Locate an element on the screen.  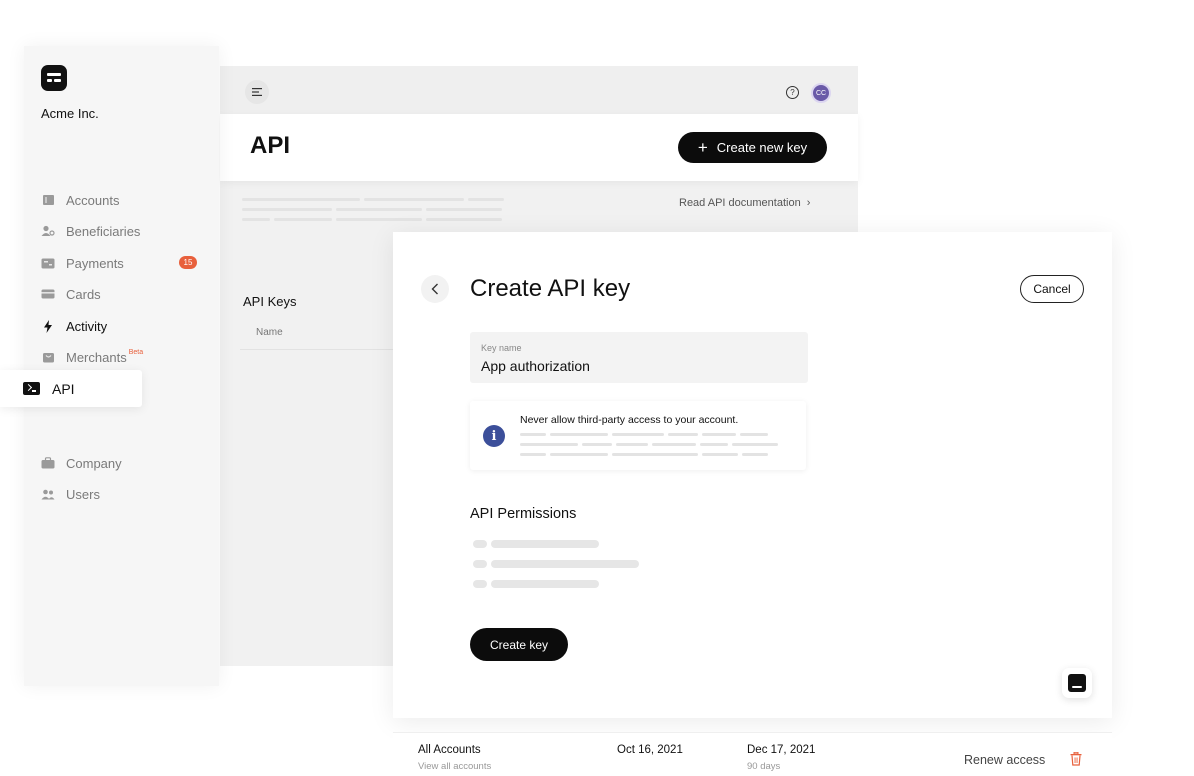
sidebar-item-label: Beneficiaries is located at coordinates (103, 231).